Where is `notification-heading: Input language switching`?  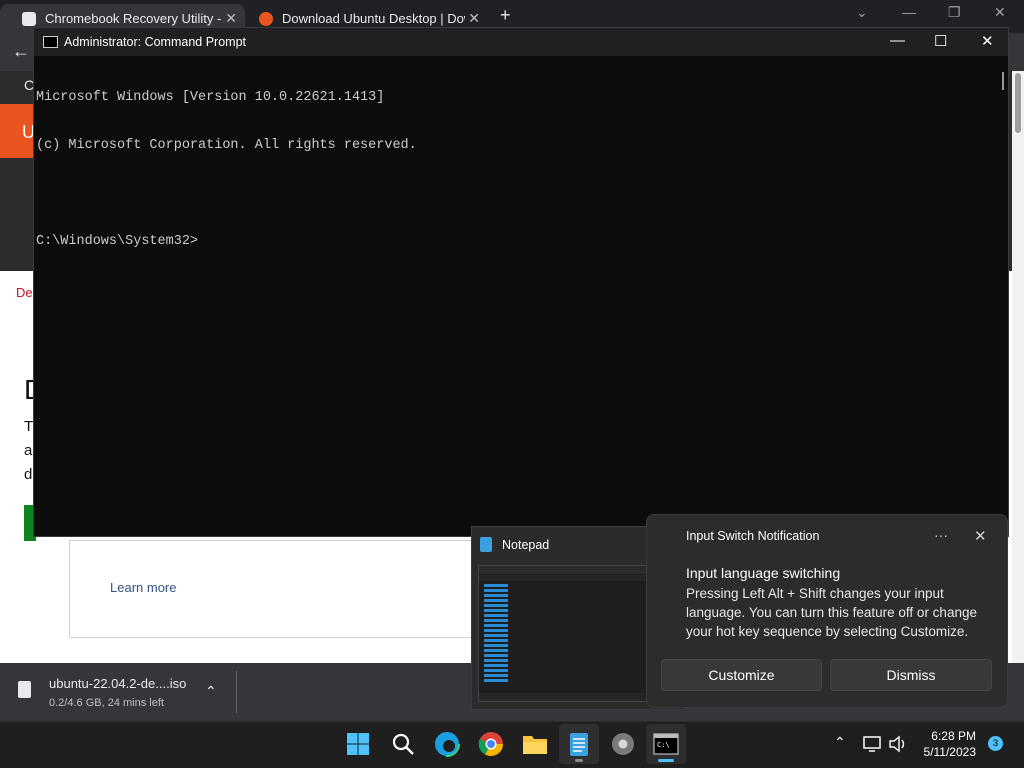 notification-heading: Input language switching is located at coordinates (763, 573).